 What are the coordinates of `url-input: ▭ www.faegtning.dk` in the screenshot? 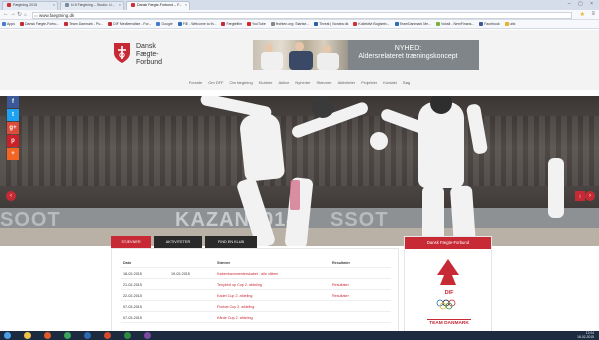 It's located at (302, 15).